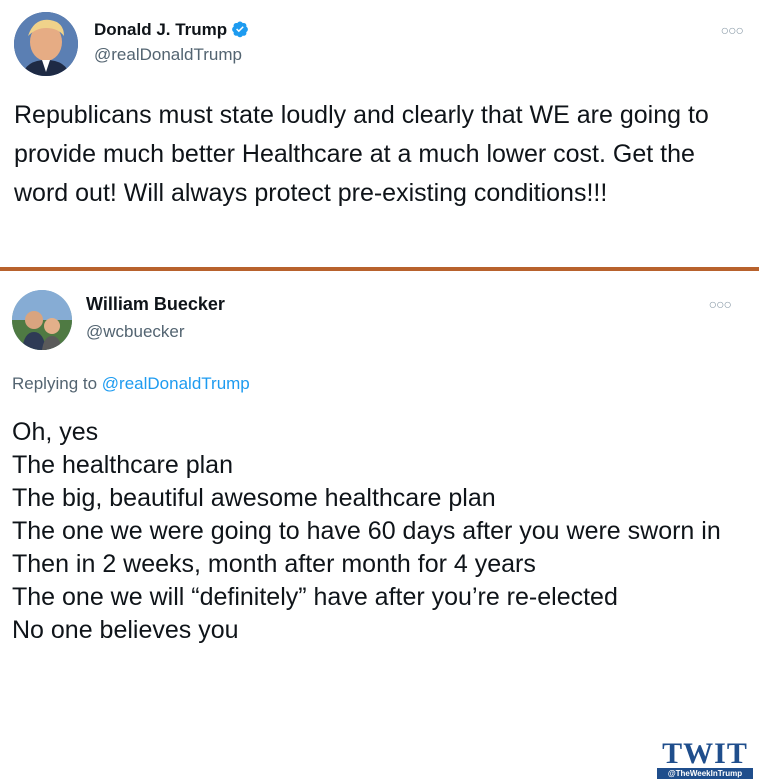 The width and height of the screenshot is (759, 783). I want to click on replying-to: Replying to @realDonaldTrump, so click(131, 384).